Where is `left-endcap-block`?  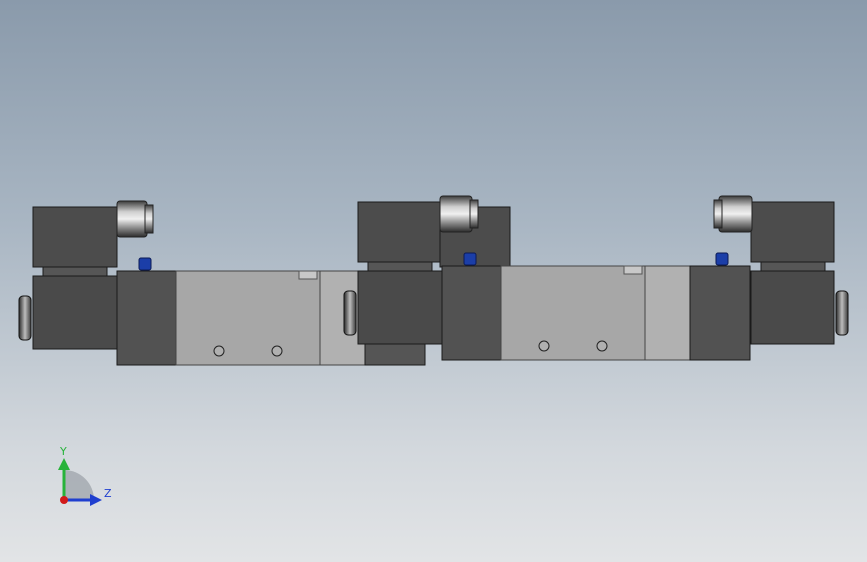 left-endcap-block is located at coordinates (146, 318).